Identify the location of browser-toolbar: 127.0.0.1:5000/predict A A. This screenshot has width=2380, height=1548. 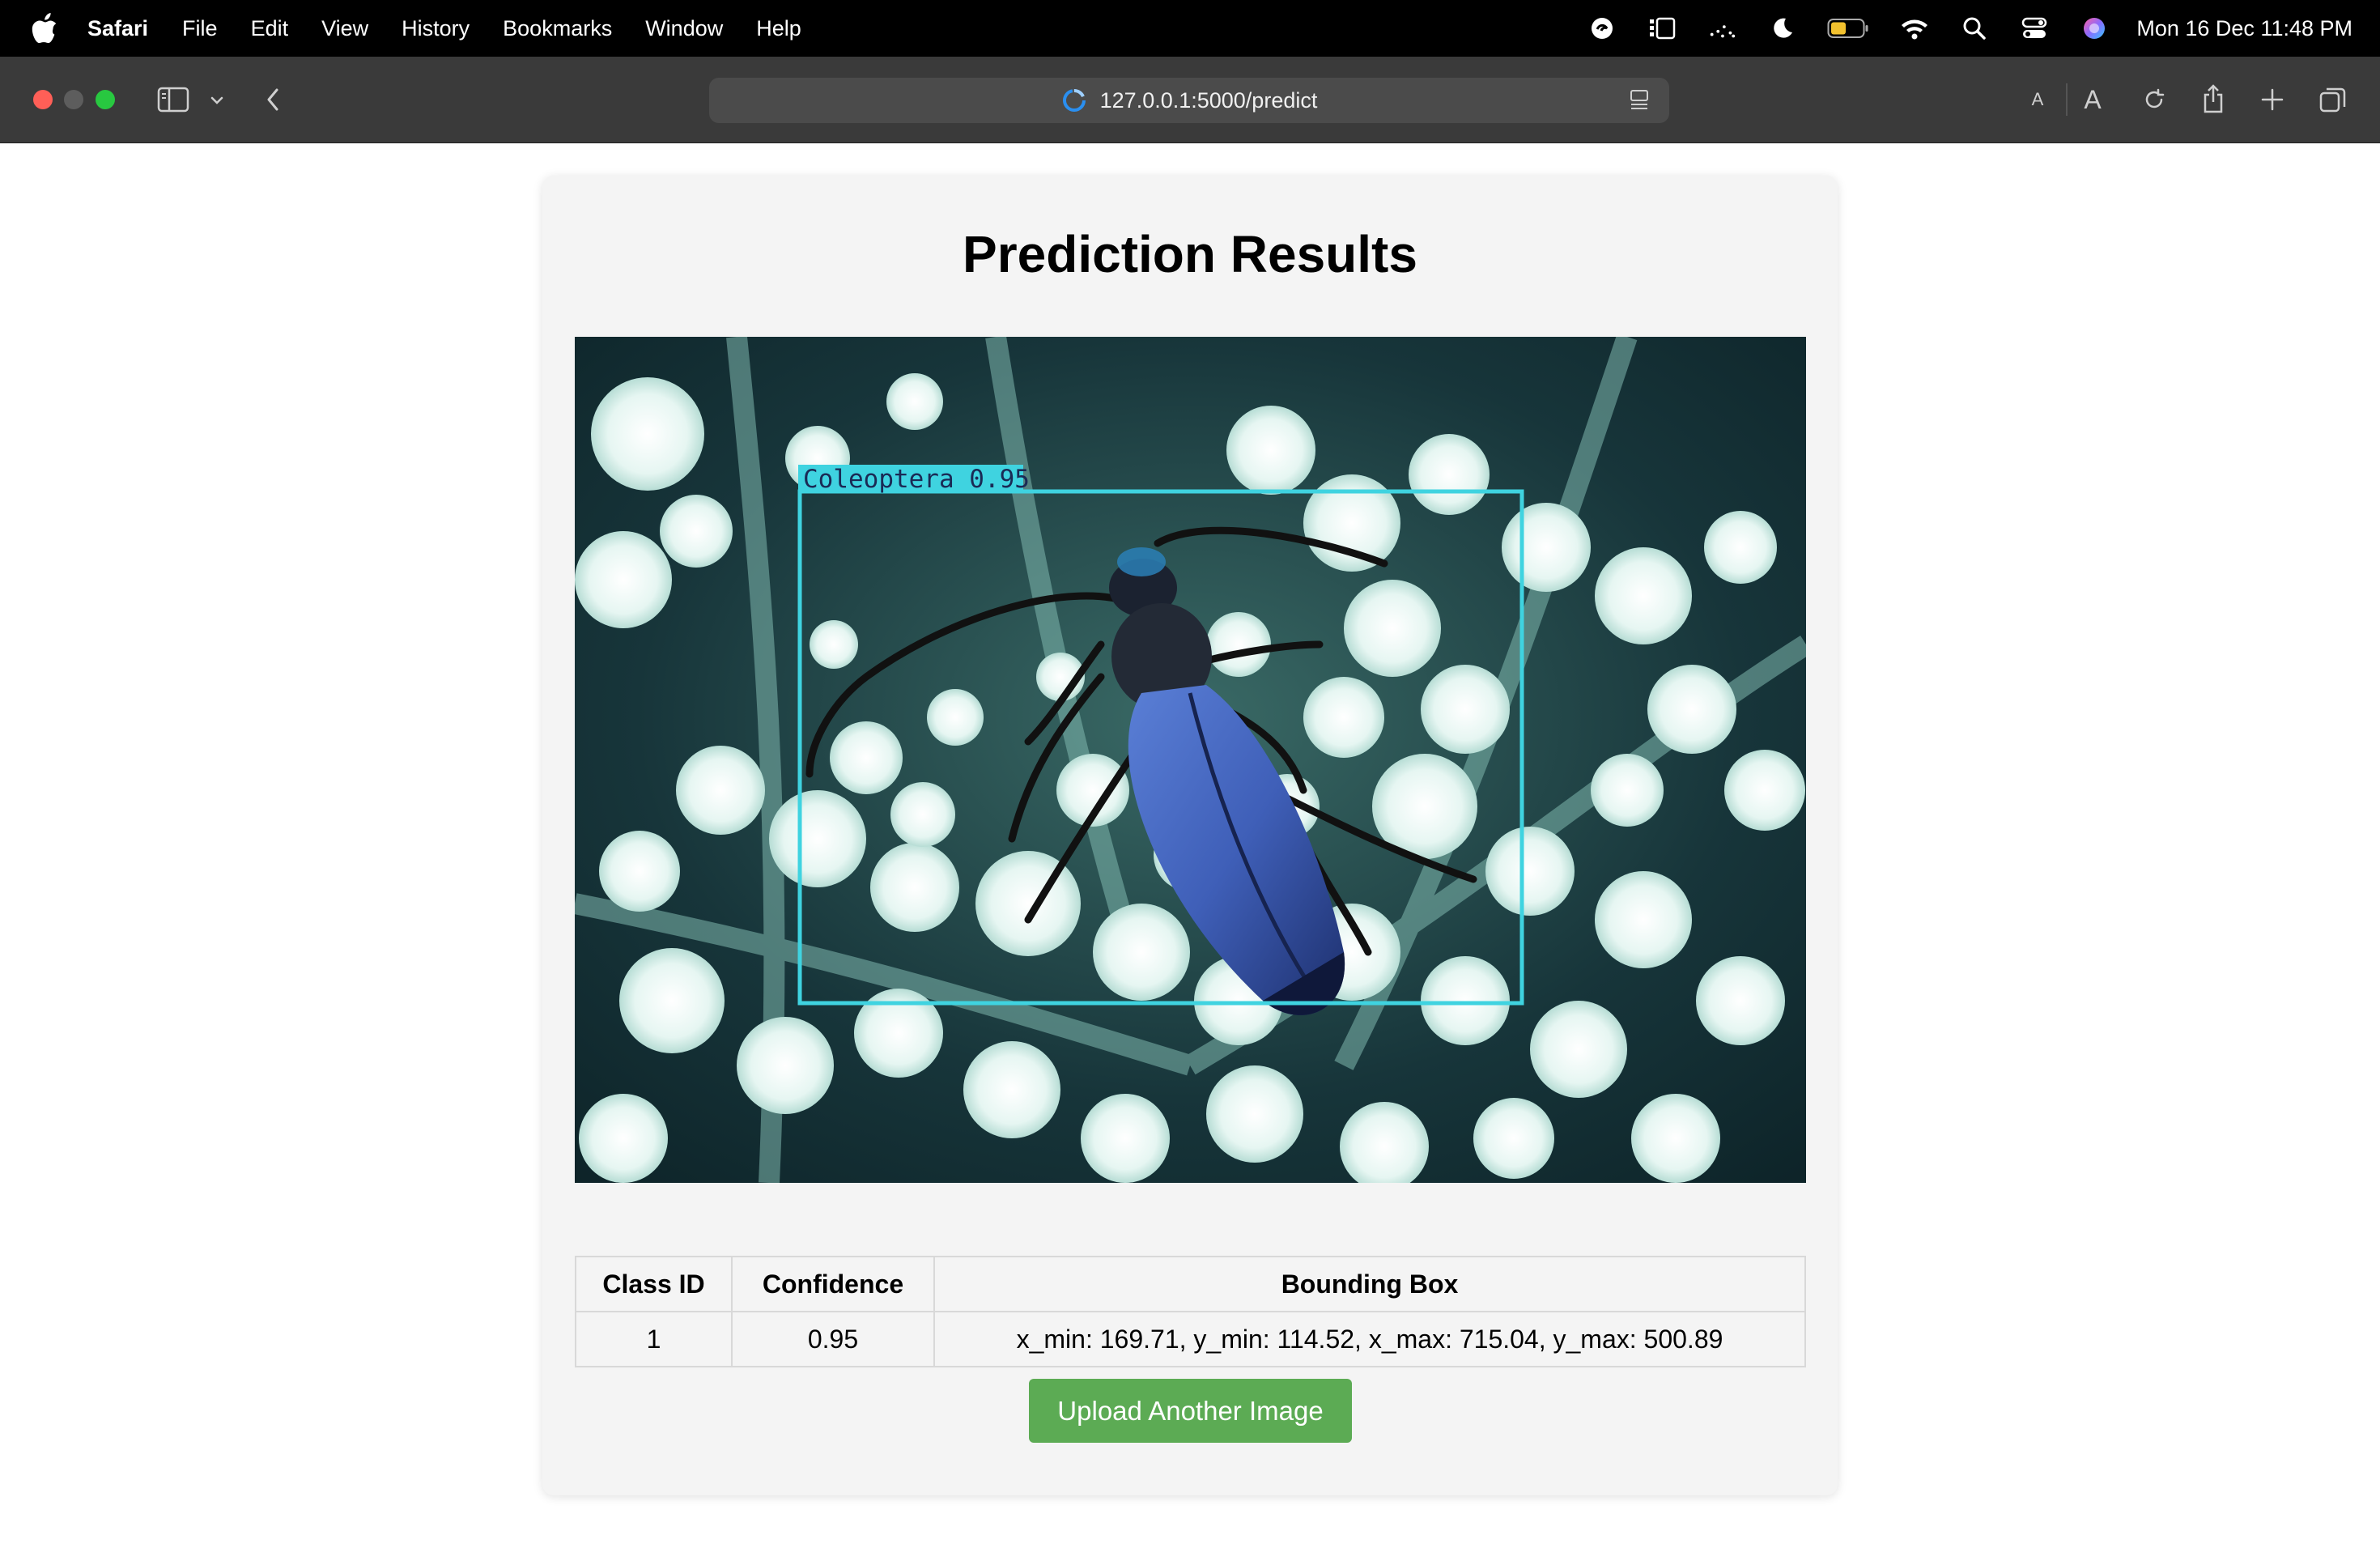
(1190, 100).